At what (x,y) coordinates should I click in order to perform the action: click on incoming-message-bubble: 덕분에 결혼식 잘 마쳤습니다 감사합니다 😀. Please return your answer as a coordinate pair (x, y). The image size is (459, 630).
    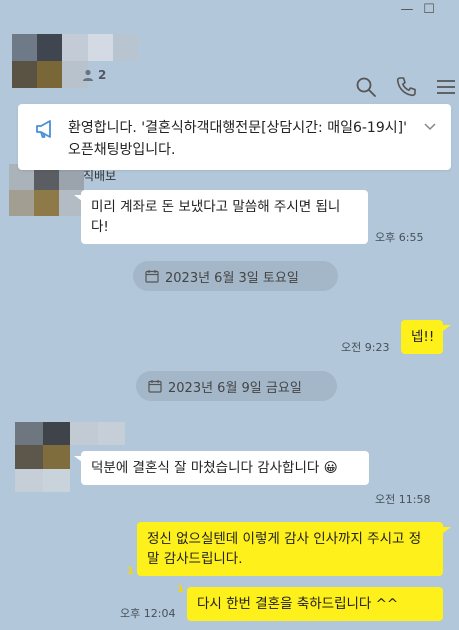
    Looking at the image, I should click on (225, 468).